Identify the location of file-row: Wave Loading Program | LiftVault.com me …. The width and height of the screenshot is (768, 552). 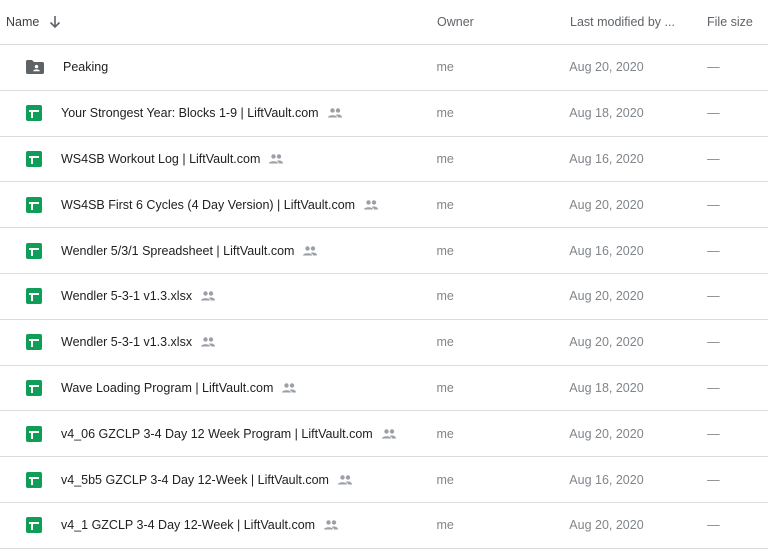
(384, 389).